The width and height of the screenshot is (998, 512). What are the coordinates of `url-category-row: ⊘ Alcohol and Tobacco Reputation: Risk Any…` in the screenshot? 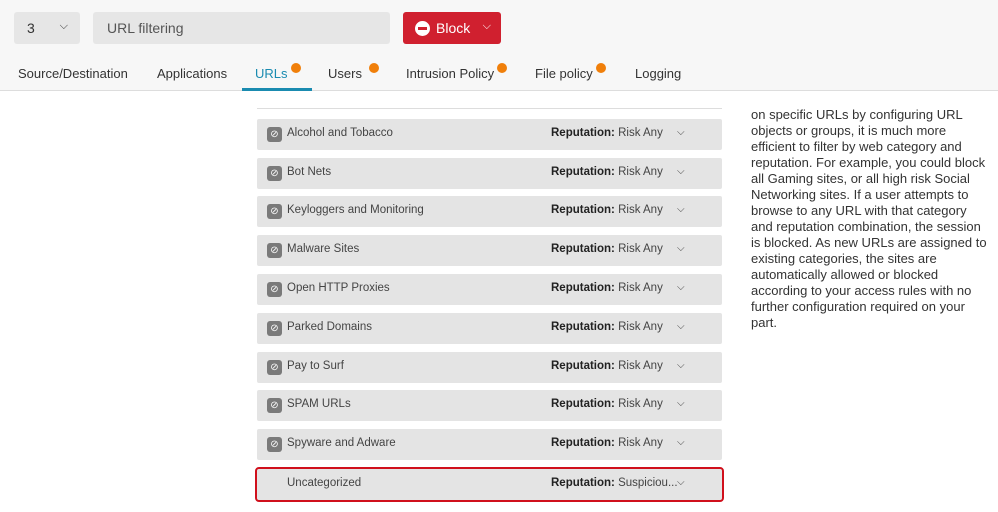 It's located at (489, 134).